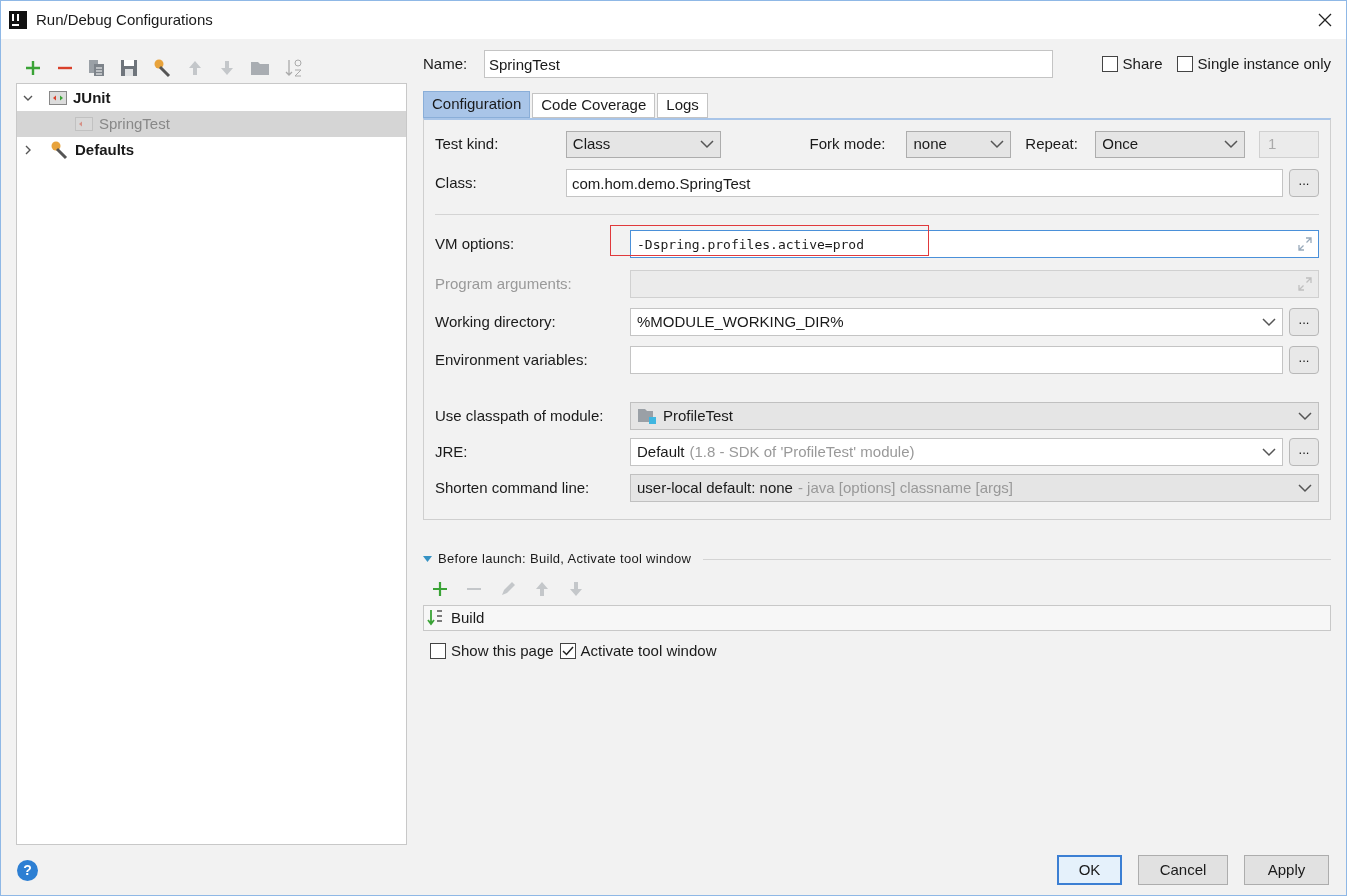 The image size is (1347, 896). What do you see at coordinates (974, 416) in the screenshot?
I see `dropdown: ProfileTest` at bounding box center [974, 416].